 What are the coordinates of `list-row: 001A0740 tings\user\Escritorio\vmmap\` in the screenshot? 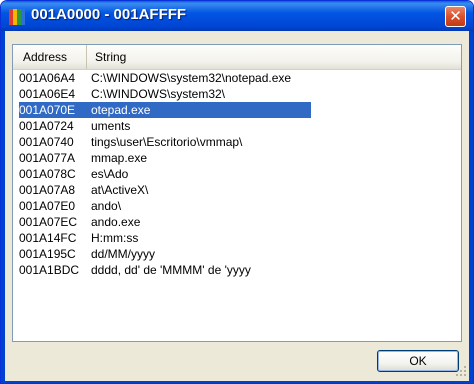 It's located at (237, 142).